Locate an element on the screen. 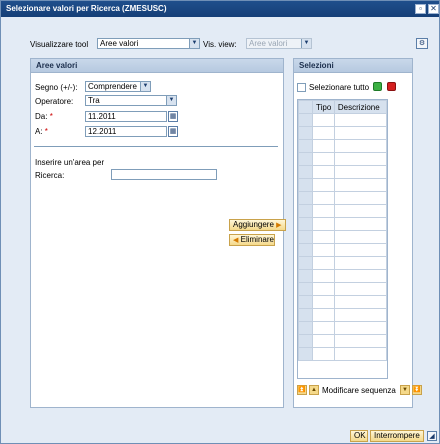  operator-select: Tra ▼ is located at coordinates (131, 100).